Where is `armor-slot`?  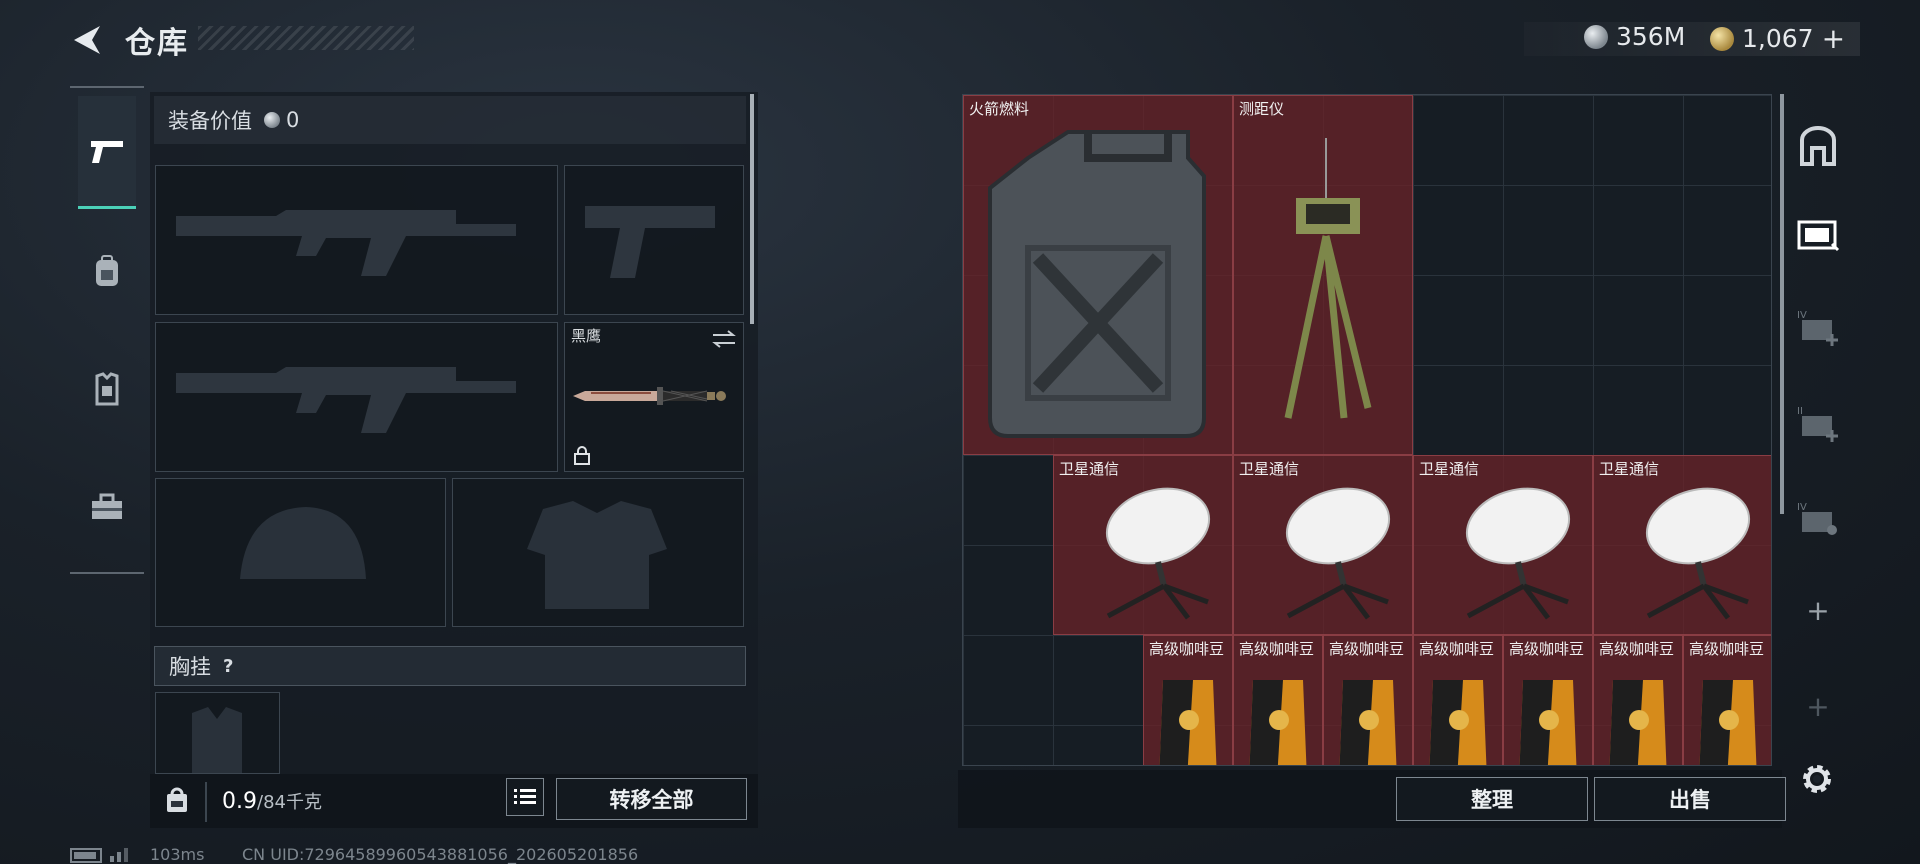
armor-slot is located at coordinates (598, 552).